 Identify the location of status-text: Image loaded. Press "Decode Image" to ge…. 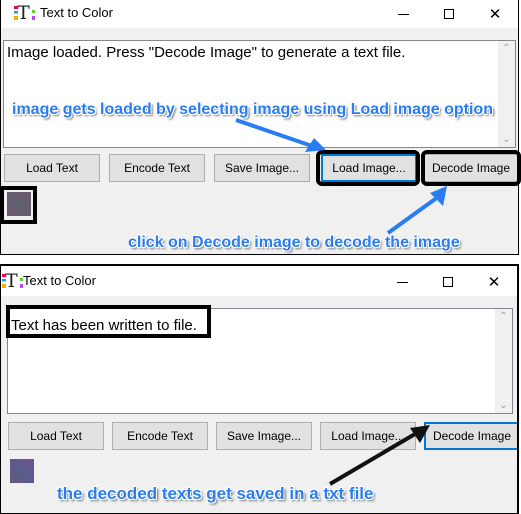
(206, 52).